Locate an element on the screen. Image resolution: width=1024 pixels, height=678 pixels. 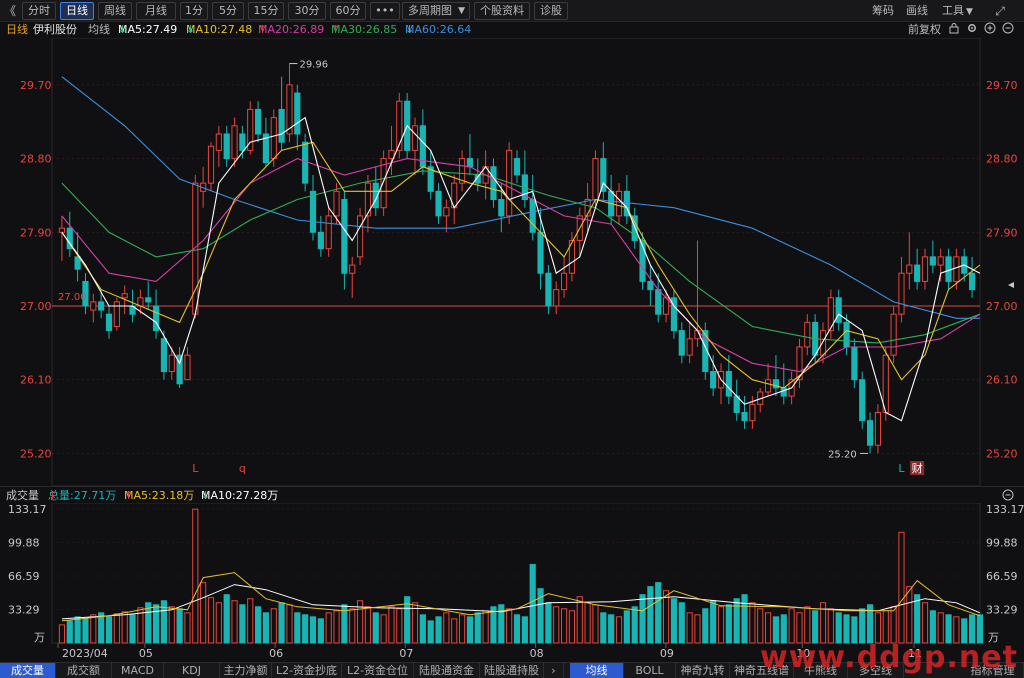
period-button-60min: 60分 is located at coordinates (348, 11).